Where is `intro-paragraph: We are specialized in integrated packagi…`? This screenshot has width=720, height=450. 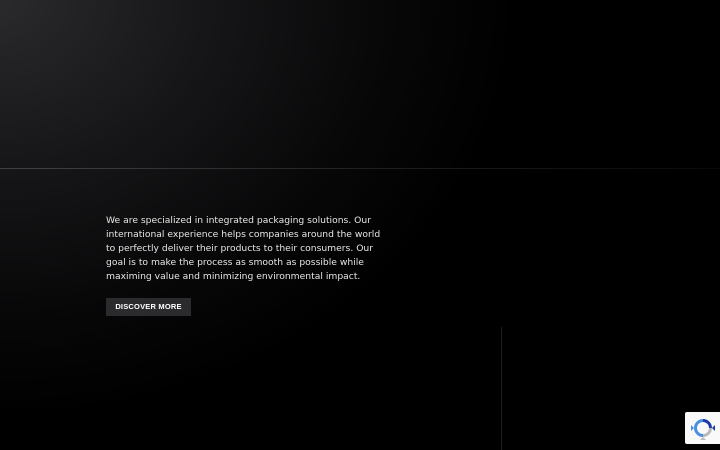
intro-paragraph: We are specialized in integrated packagi… is located at coordinates (243, 248).